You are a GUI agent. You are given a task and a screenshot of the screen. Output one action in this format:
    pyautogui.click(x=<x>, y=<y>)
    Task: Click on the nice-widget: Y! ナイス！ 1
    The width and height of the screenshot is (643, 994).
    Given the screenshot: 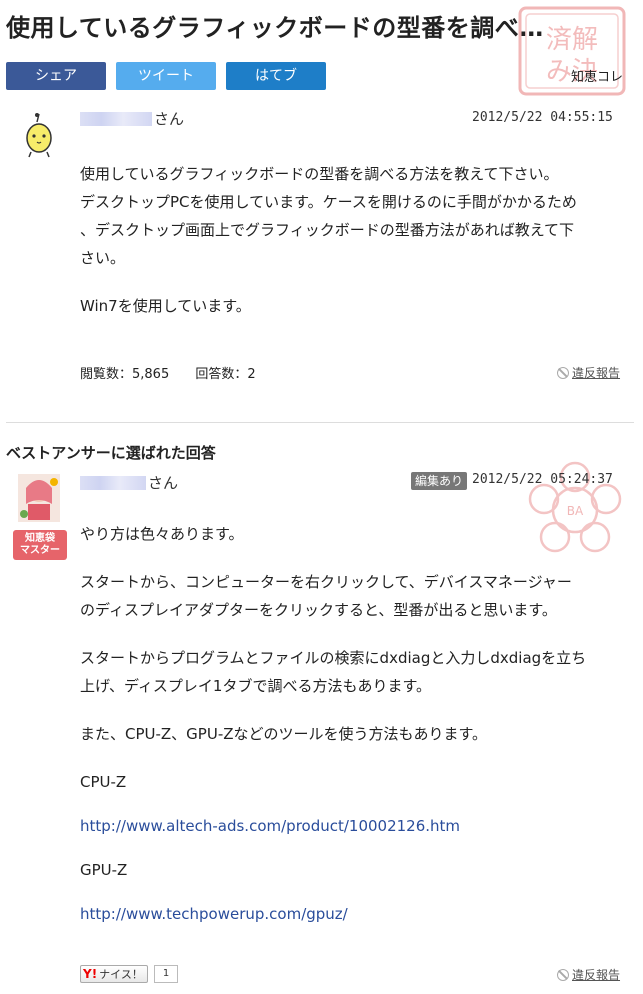 What is the action you would take?
    pyautogui.click(x=129, y=974)
    